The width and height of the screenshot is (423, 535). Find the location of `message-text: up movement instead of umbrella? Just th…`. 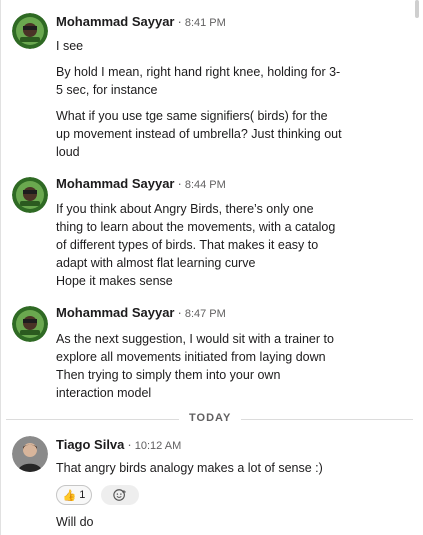

message-text: up movement instead of umbrella? Just th… is located at coordinates (199, 134).